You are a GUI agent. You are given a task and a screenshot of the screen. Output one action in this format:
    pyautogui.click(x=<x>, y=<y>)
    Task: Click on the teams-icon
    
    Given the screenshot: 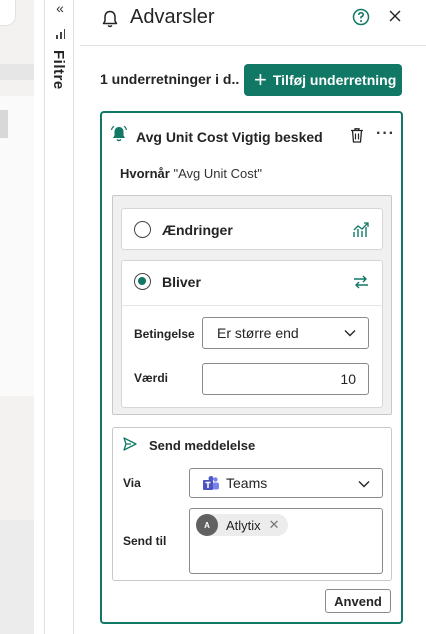 What is the action you would take?
    pyautogui.click(x=211, y=483)
    